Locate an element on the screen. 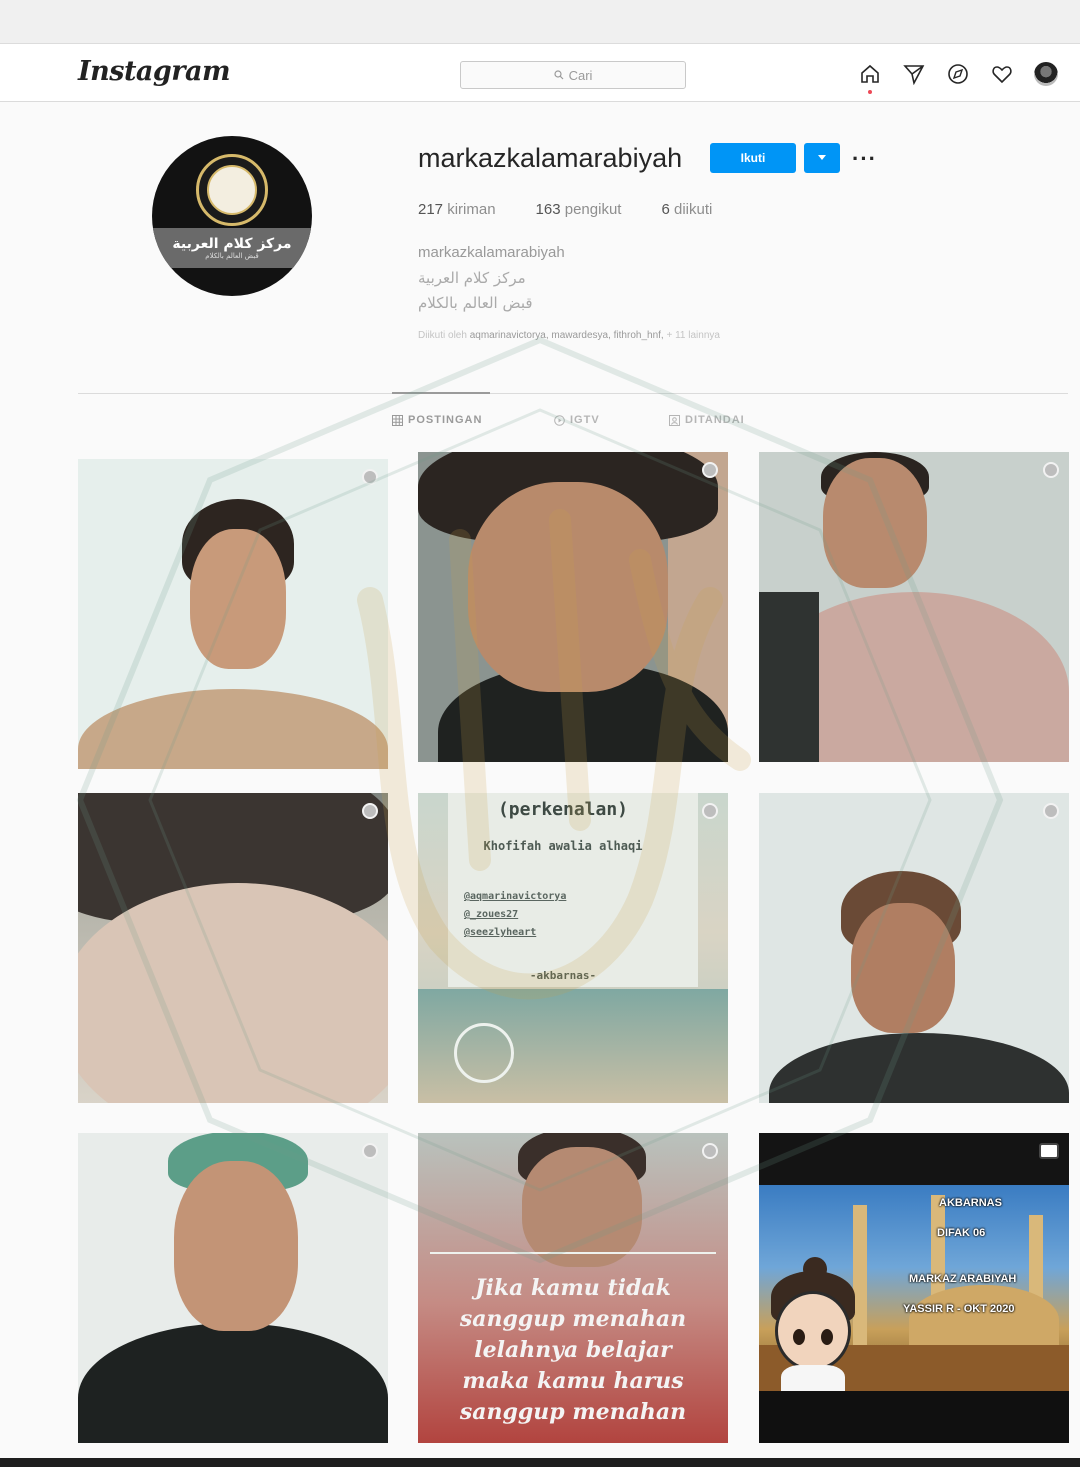 Image resolution: width=1080 pixels, height=1467 pixels. circle-logo-icon is located at coordinates (484, 1053).